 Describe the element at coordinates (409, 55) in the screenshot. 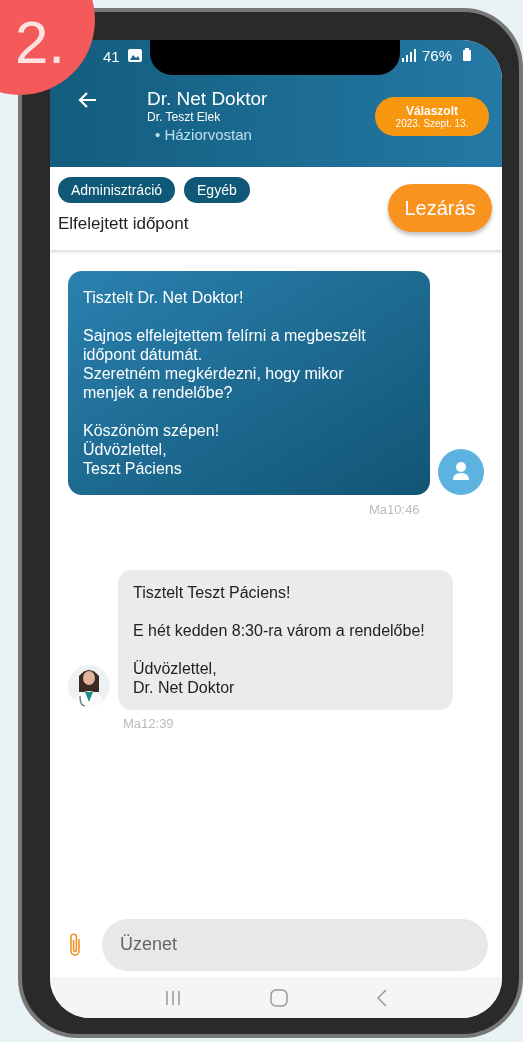

I see `signal-icon` at that location.